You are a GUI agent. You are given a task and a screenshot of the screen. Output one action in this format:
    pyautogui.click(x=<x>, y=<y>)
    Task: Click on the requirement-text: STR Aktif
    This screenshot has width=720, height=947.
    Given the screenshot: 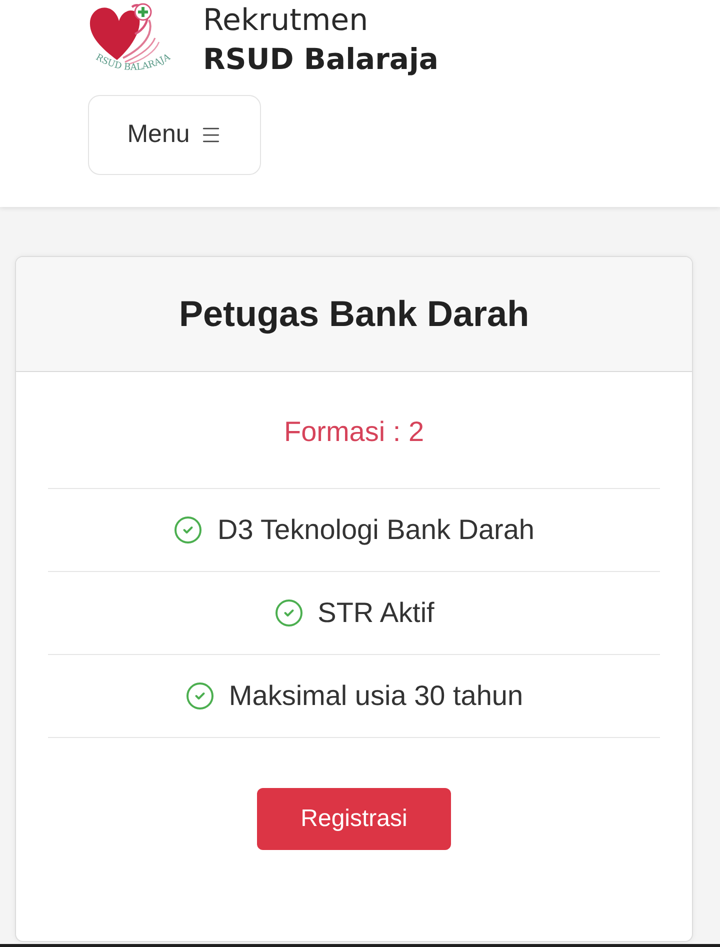 What is the action you would take?
    pyautogui.click(x=376, y=613)
    